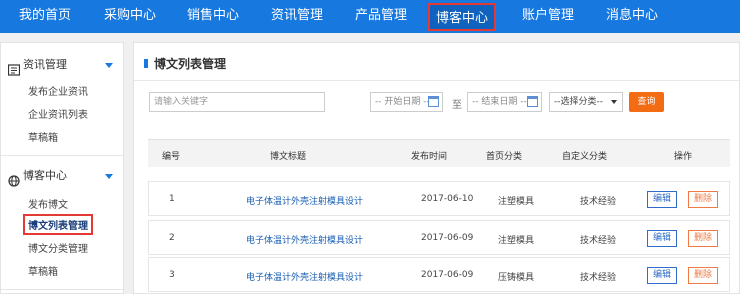 This screenshot has width=740, height=294. I want to click on sidebar-item-blog-categories: 博文分类管理, so click(58, 247).